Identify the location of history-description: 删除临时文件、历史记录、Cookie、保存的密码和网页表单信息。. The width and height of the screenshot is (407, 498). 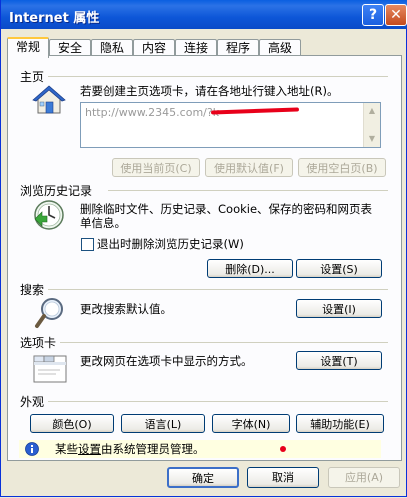
(226, 216).